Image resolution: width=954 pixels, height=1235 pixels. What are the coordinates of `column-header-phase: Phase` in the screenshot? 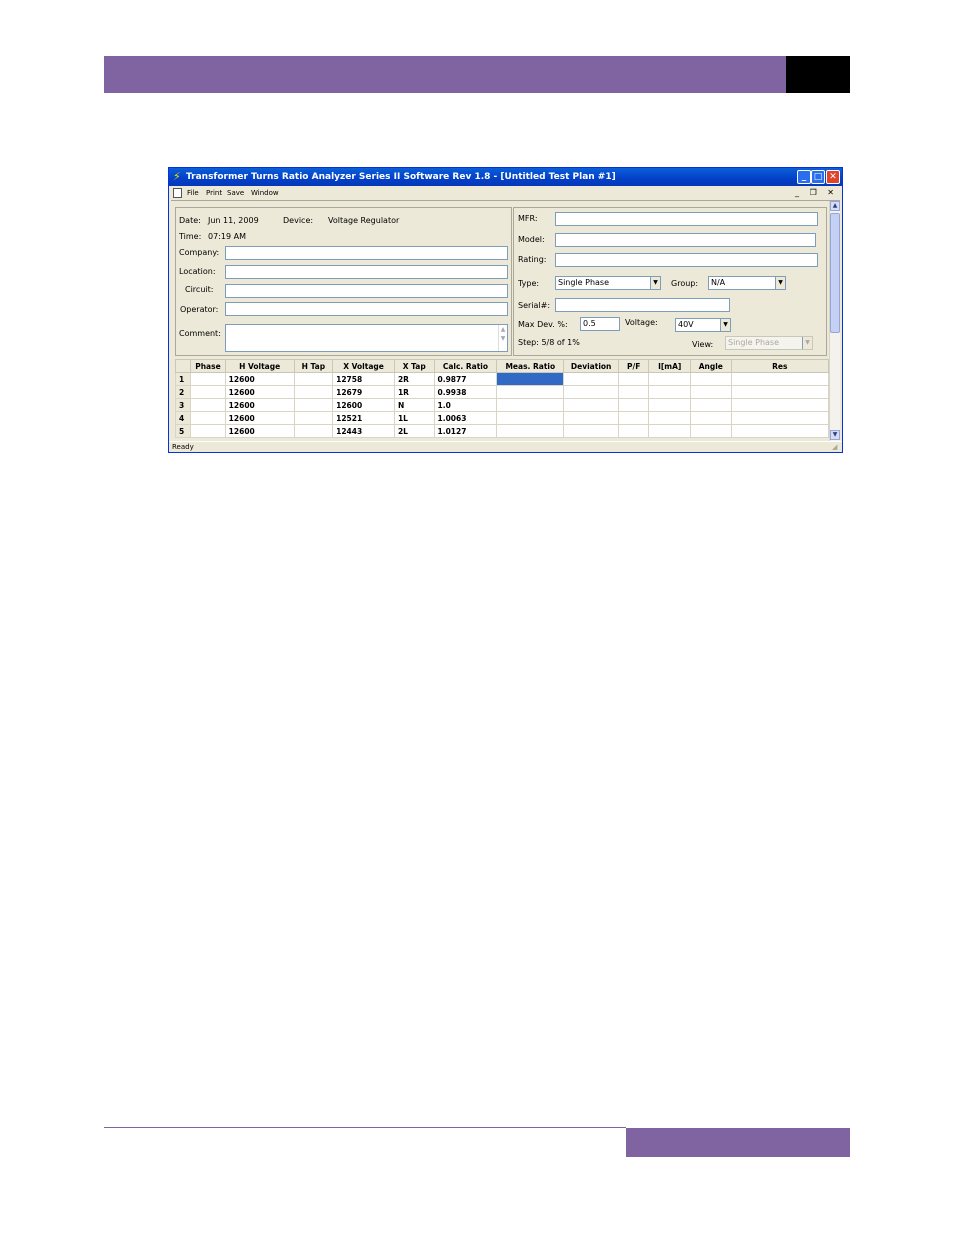 It's located at (208, 366).